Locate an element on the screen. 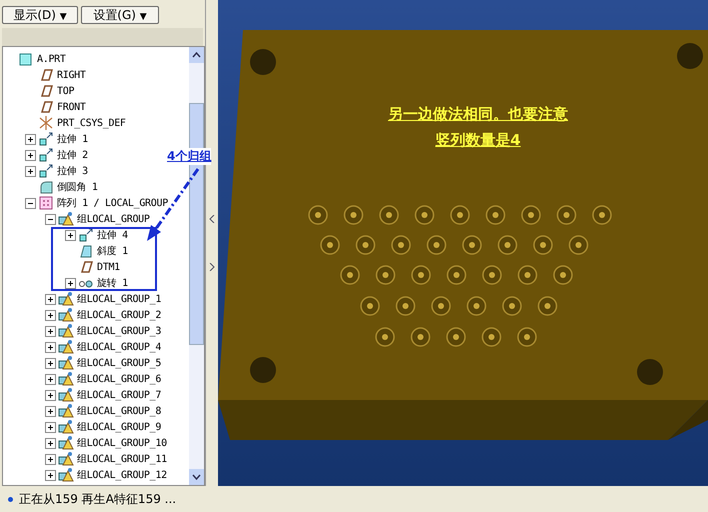 The image size is (708, 512). menu-button: 设置(G) ▼ is located at coordinates (120, 15).